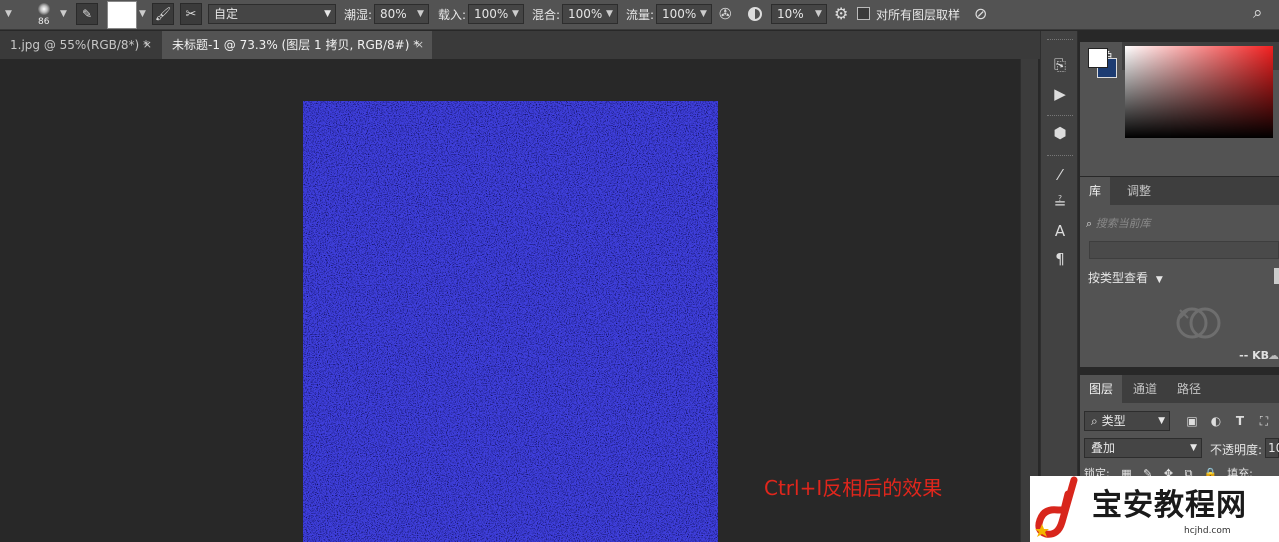 The image size is (1279, 542). I want to click on view-toggle-icon, so click(1276, 276).